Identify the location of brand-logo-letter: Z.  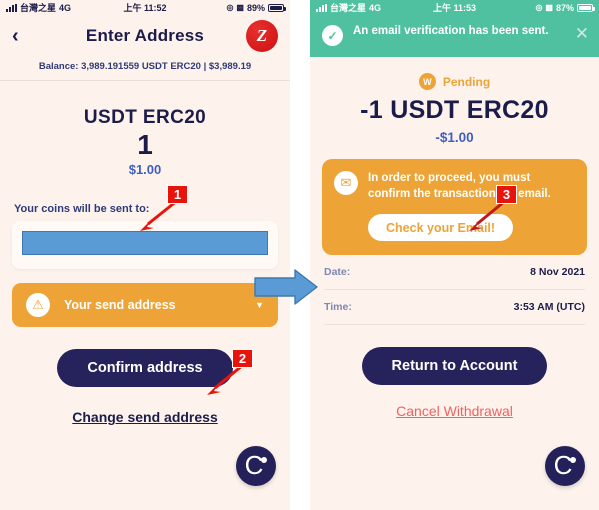
(262, 35).